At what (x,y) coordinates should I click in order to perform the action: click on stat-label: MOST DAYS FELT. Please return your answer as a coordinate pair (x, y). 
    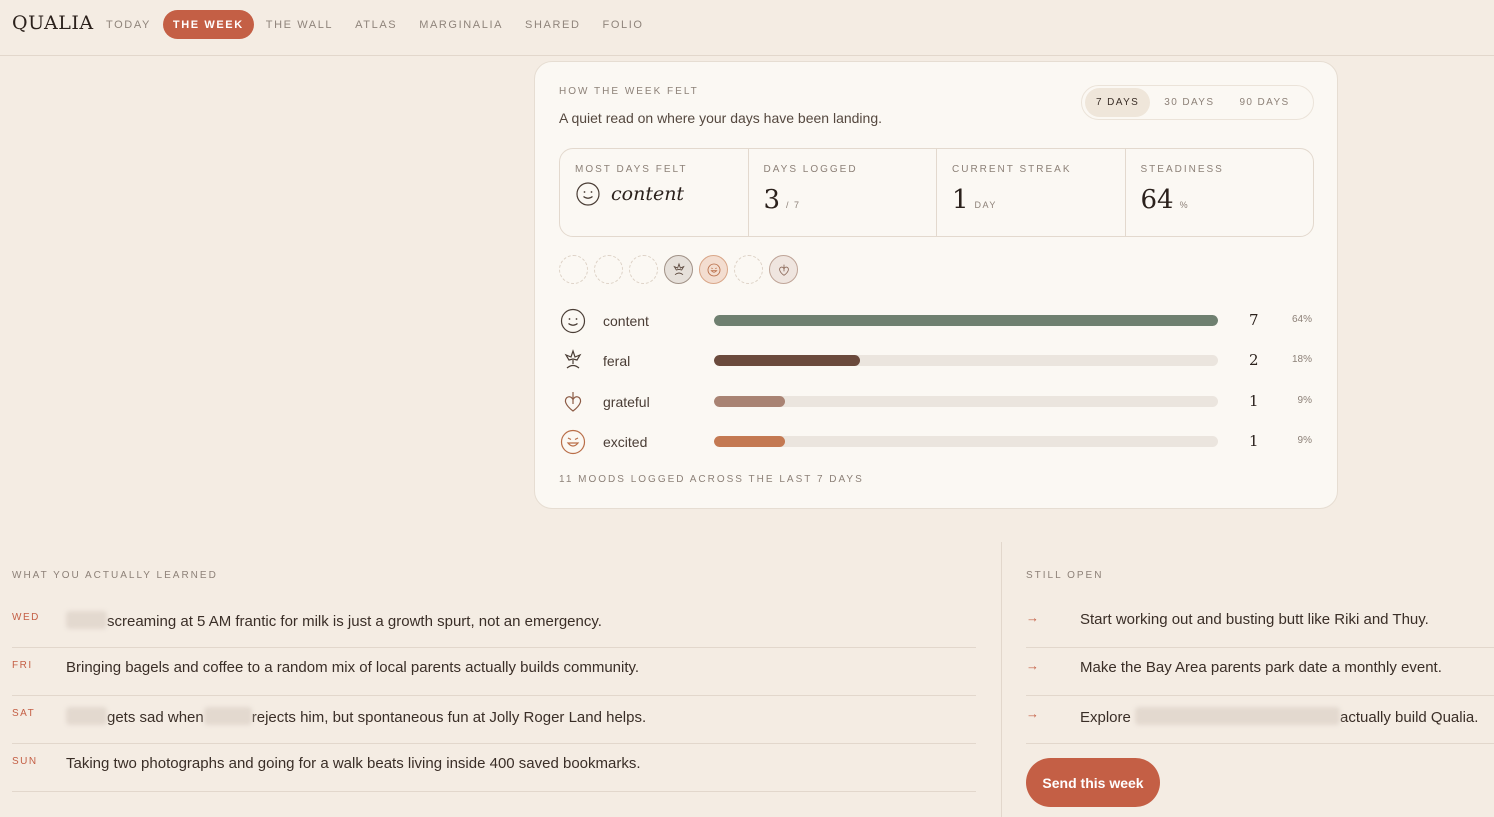
    Looking at the image, I should click on (631, 169).